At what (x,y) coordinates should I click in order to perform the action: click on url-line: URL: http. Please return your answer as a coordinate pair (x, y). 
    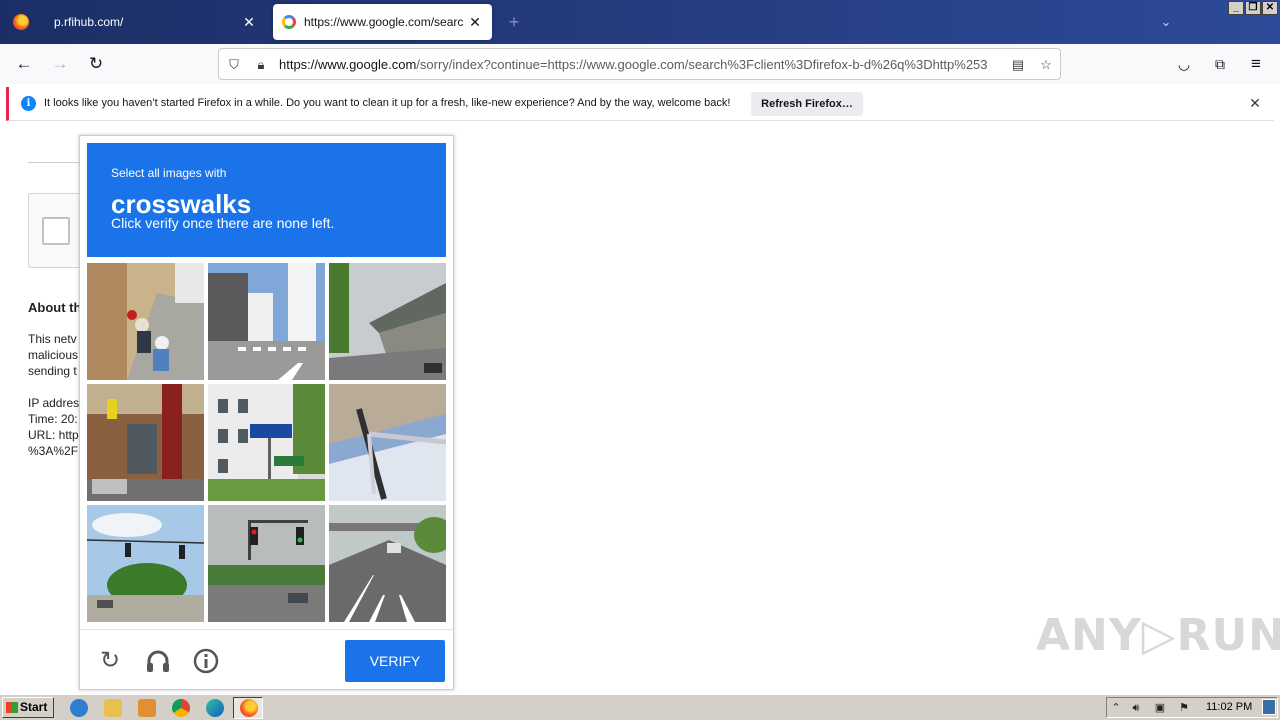
    Looking at the image, I should click on (53, 435).